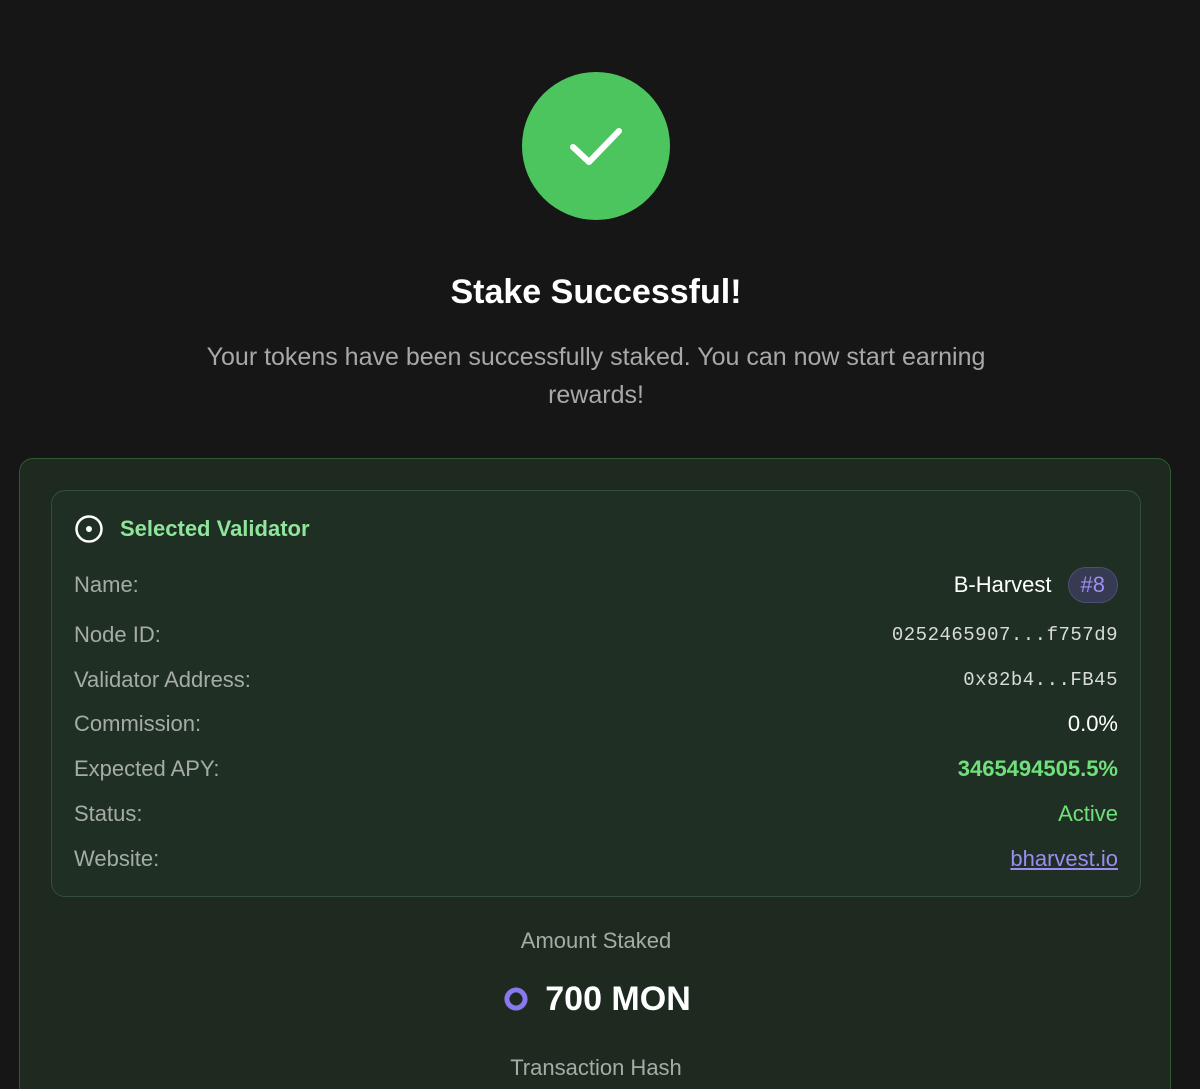 The image size is (1200, 1089). Describe the element at coordinates (1040, 680) in the screenshot. I see `validator-address-value: 0x82b4...FB45` at that location.